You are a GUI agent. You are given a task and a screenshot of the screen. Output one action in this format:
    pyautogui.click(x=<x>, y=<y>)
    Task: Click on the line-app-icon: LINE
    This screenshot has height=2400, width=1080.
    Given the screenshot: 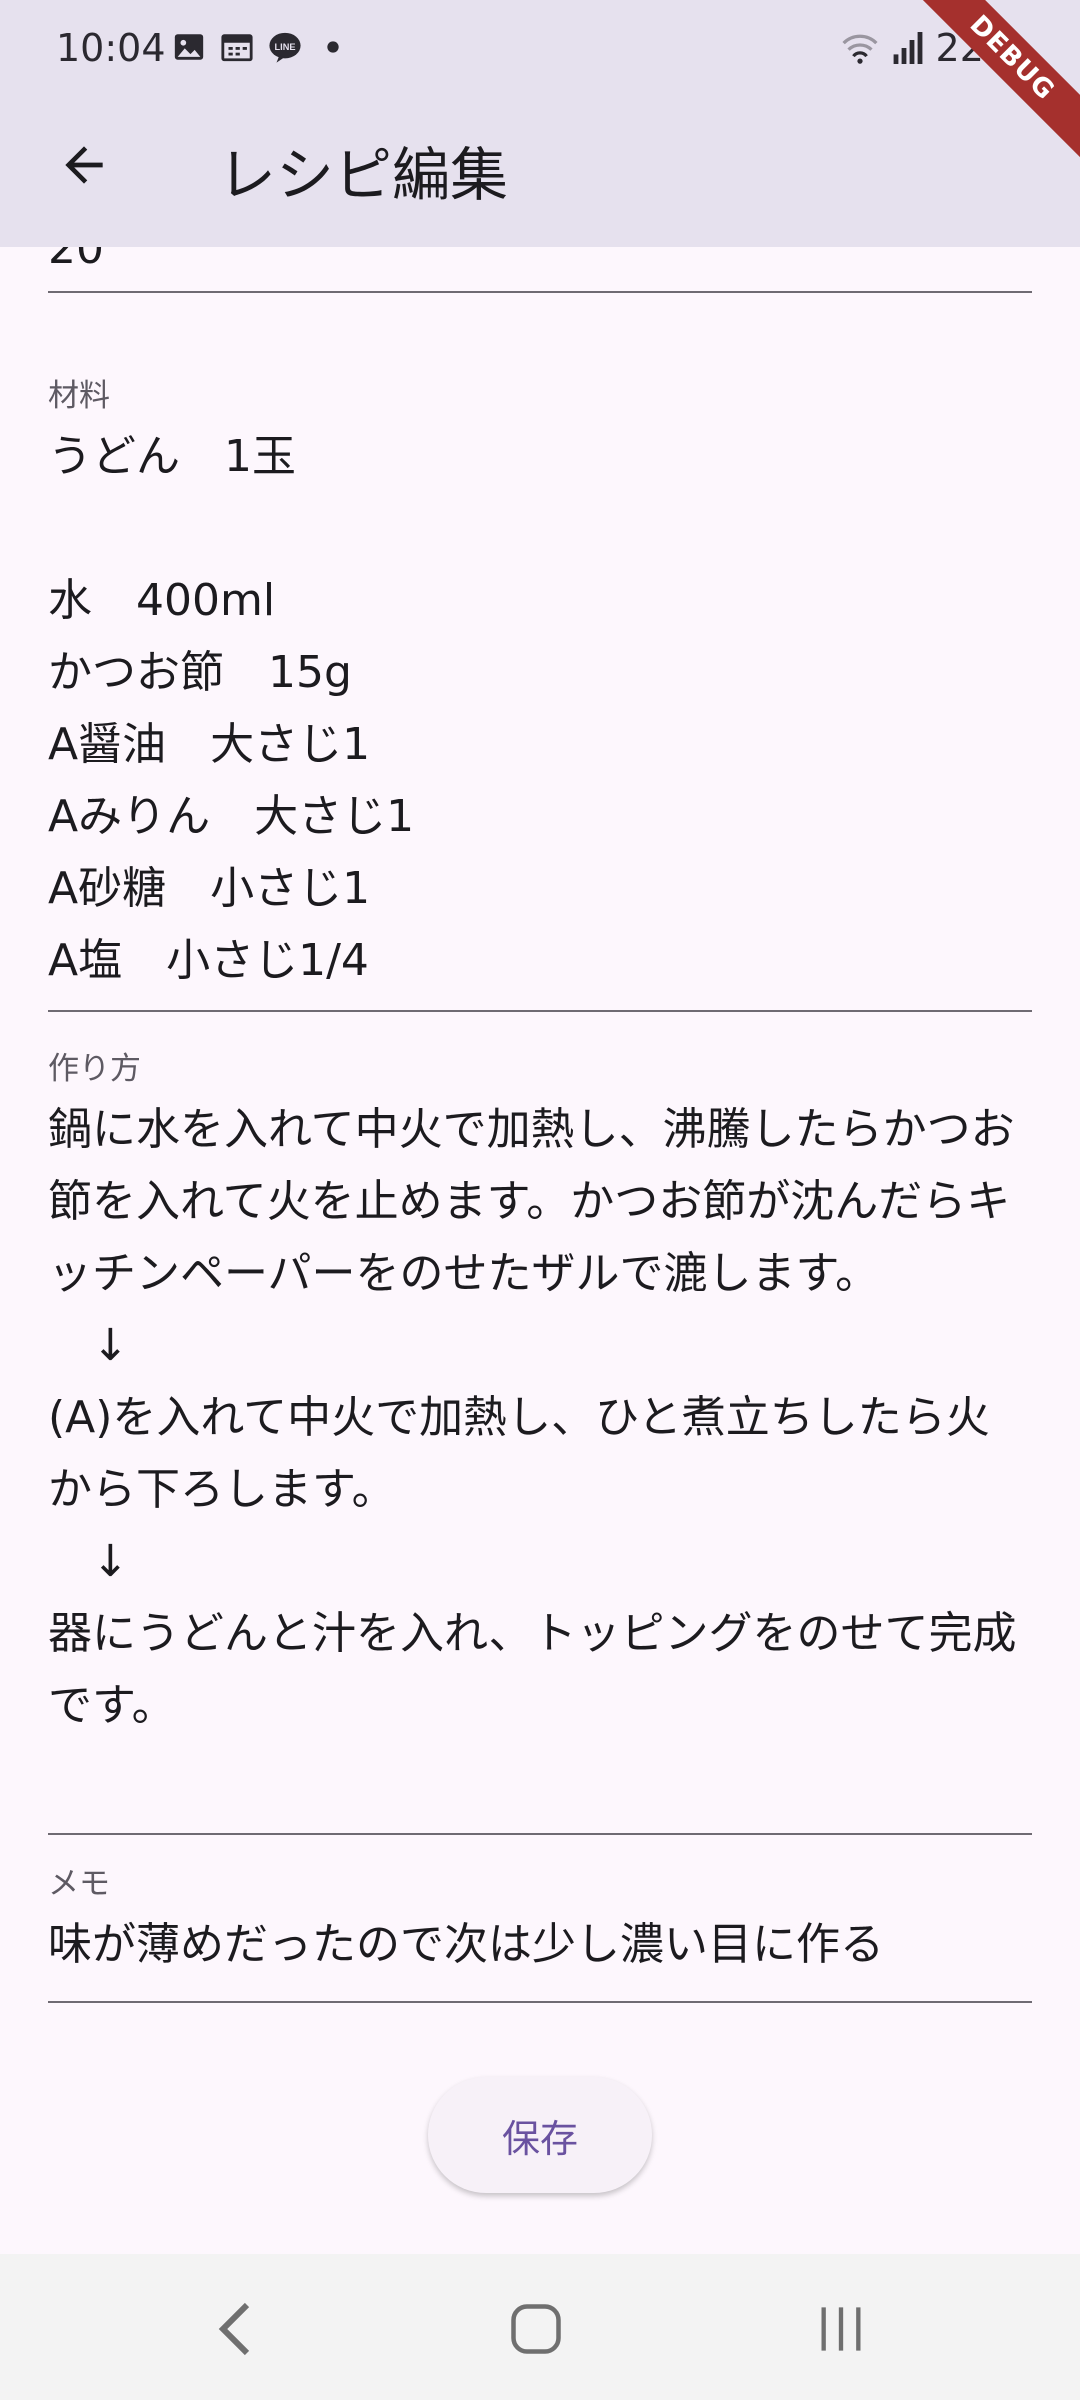 What is the action you would take?
    pyautogui.click(x=285, y=47)
    